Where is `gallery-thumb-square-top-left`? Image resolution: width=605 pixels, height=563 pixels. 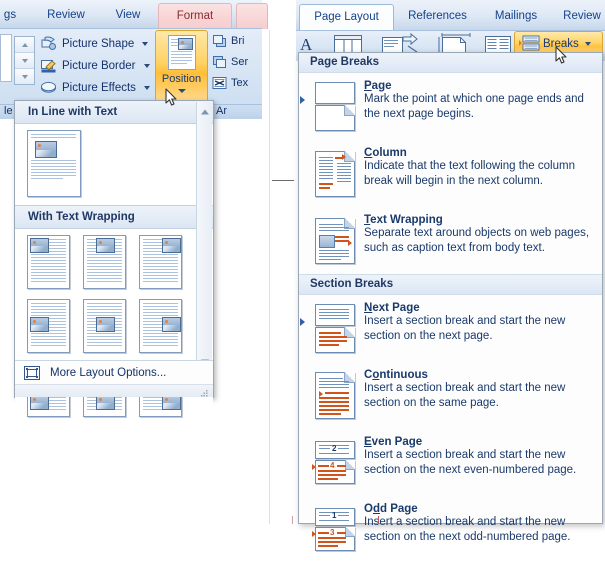
gallery-thumb-square-top-left is located at coordinates (48, 262).